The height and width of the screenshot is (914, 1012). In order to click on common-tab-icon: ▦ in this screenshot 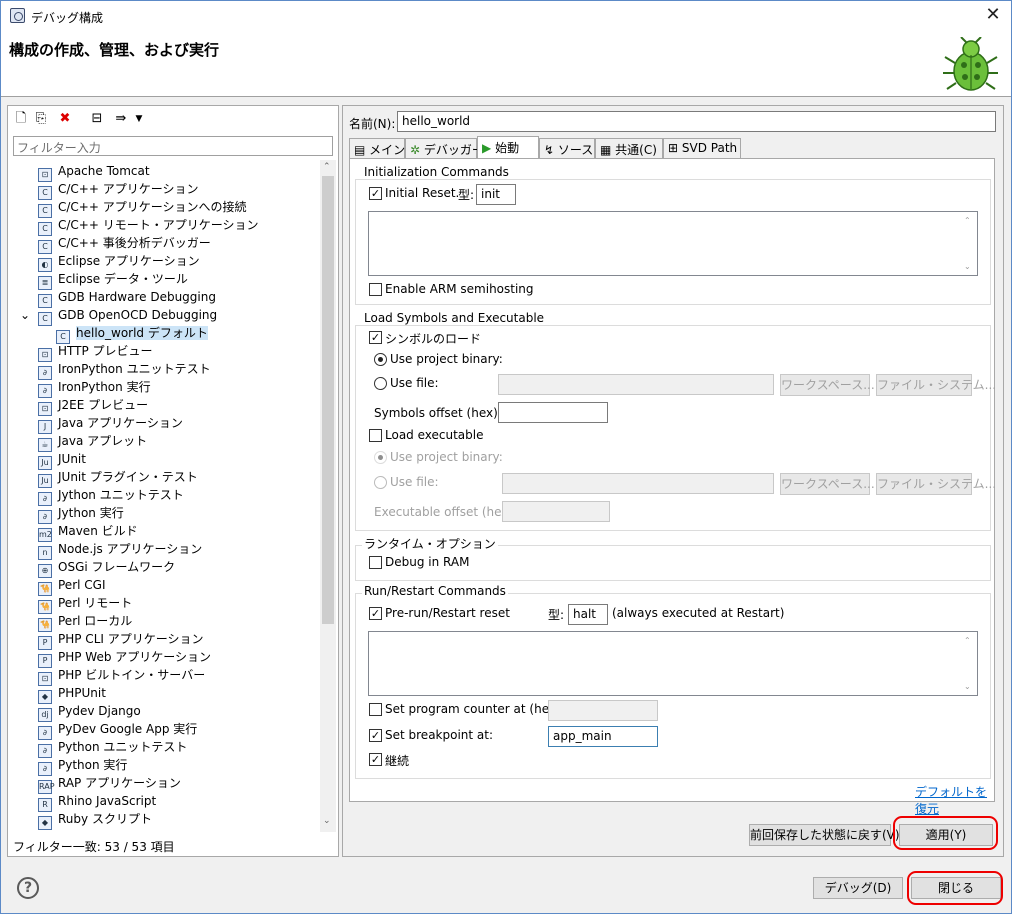, I will do `click(606, 150)`.